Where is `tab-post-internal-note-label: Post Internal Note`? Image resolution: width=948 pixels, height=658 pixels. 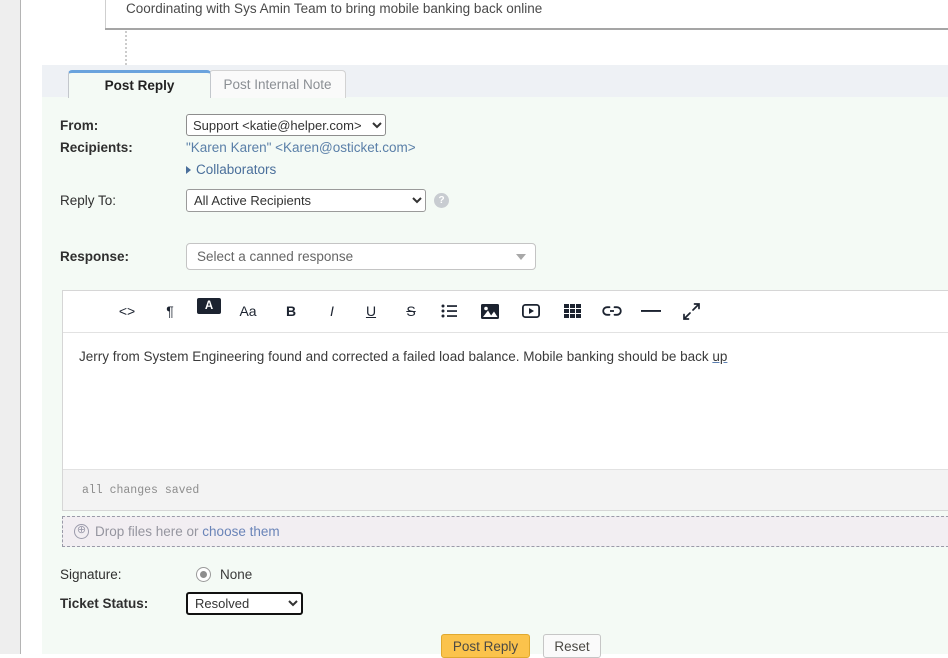 tab-post-internal-note-label: Post Internal Note is located at coordinates (277, 84).